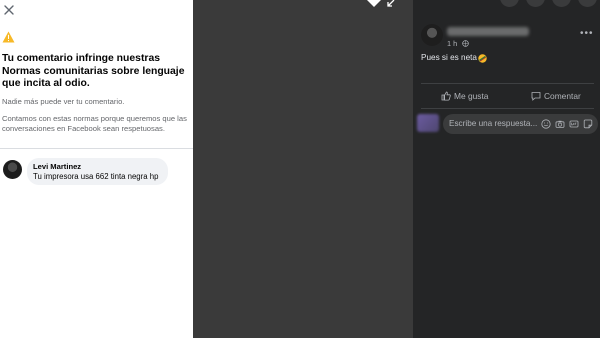 The image size is (600, 338). What do you see at coordinates (8, 37) in the screenshot?
I see `warning-icon` at bounding box center [8, 37].